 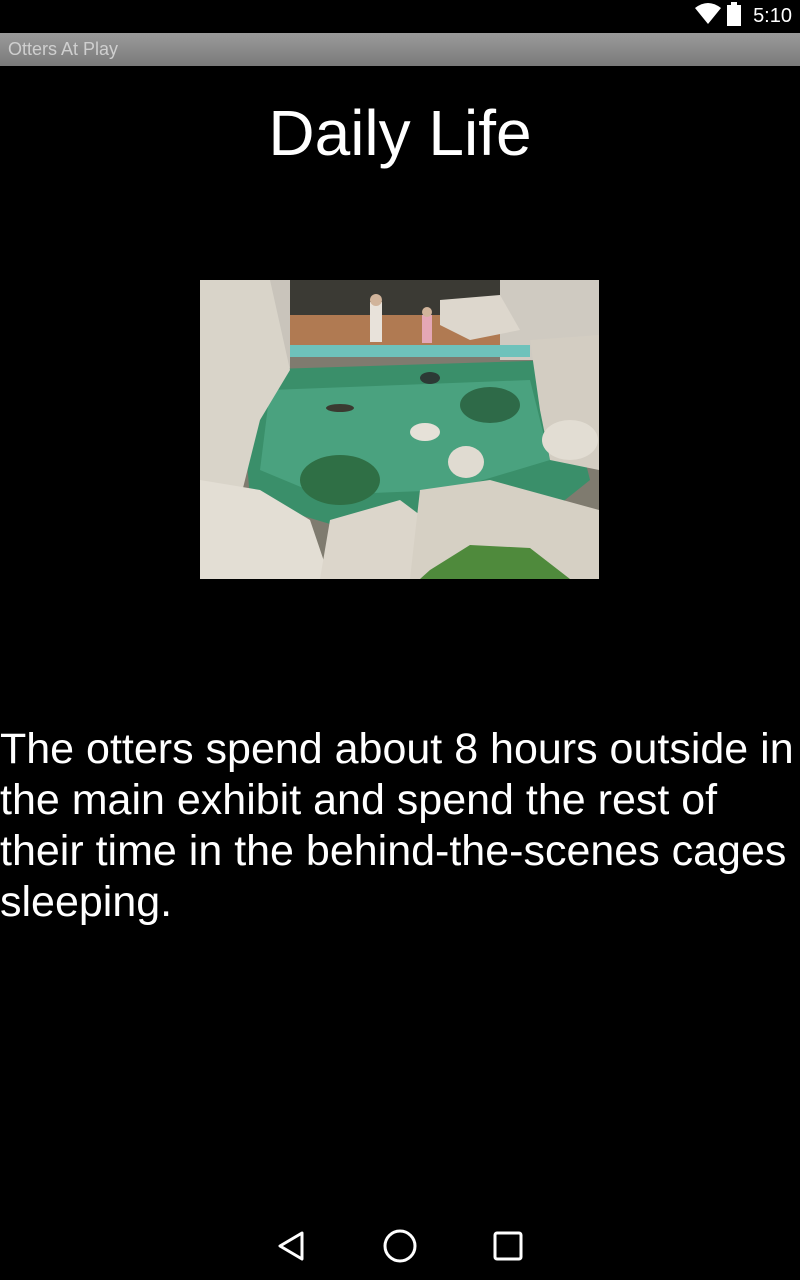 I want to click on navigation-bar, so click(x=400, y=1248).